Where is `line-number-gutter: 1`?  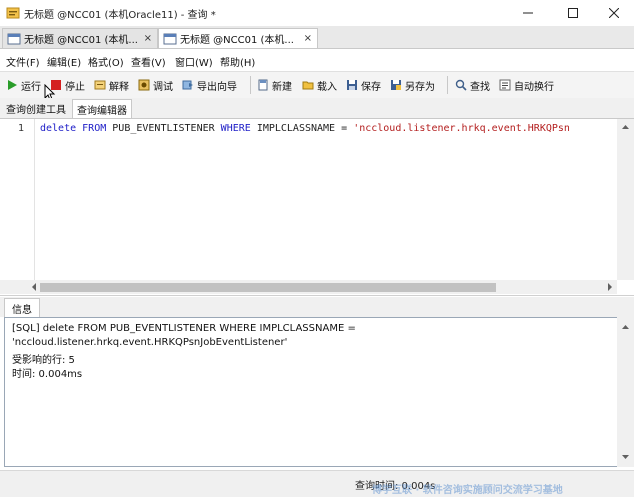
line-number-gutter: 1 is located at coordinates (17, 199).